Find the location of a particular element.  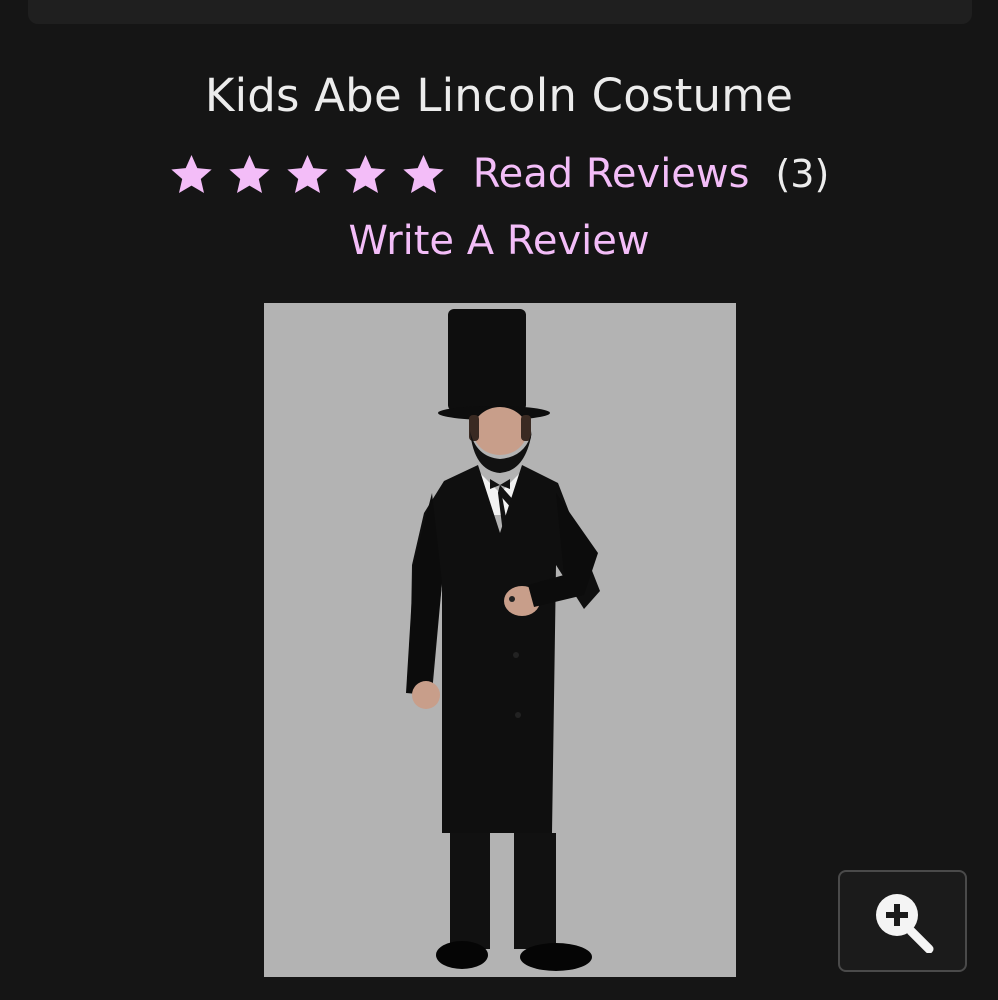

zoom-button is located at coordinates (902, 921).